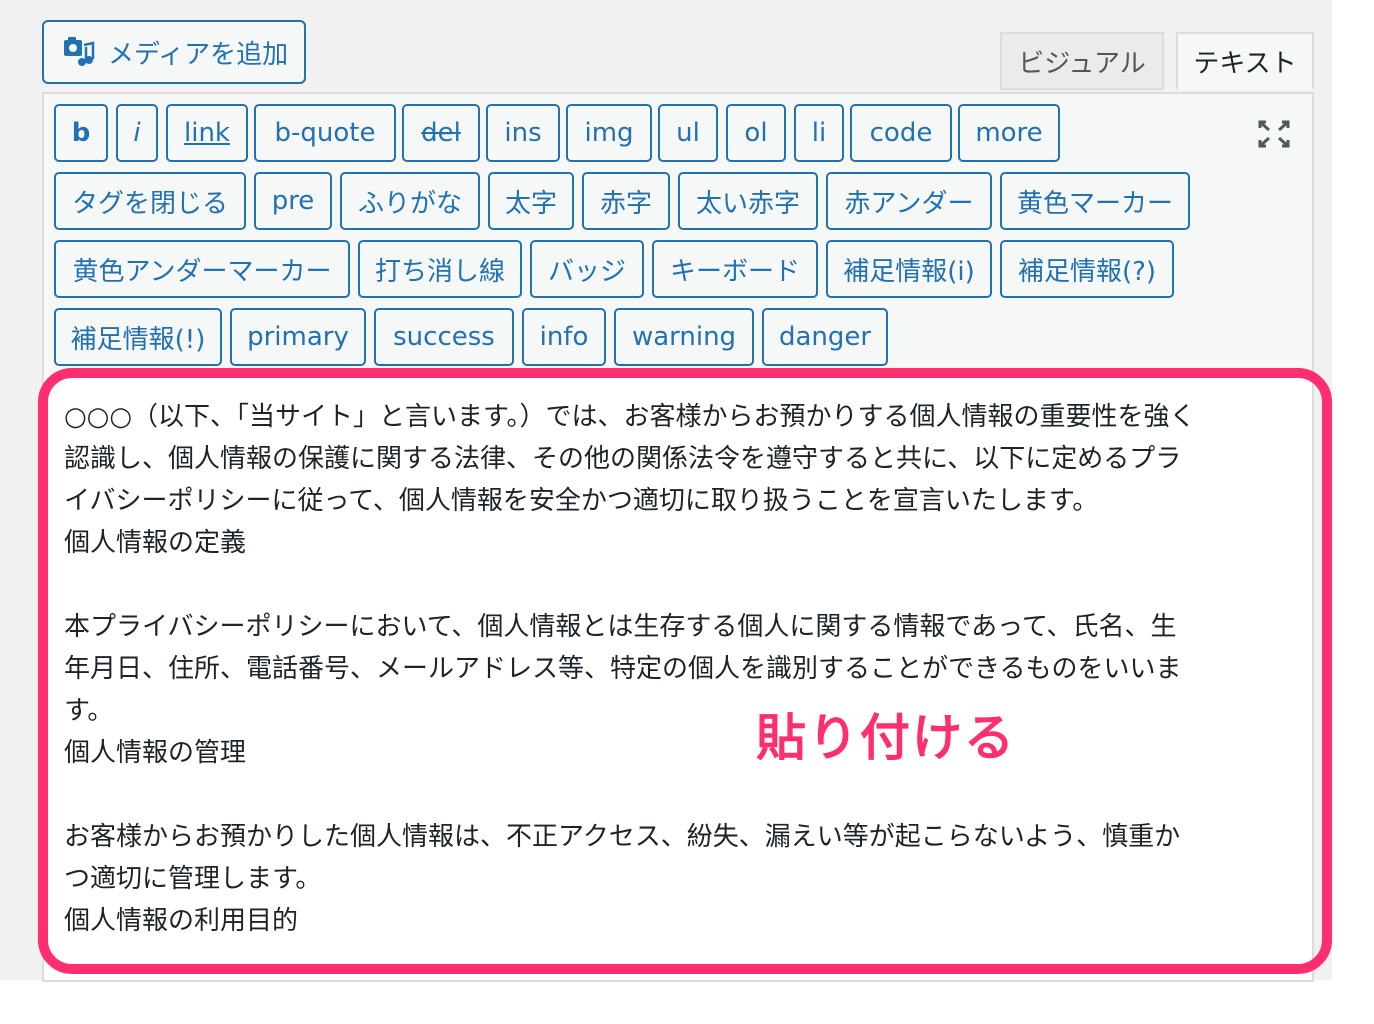  What do you see at coordinates (1274, 134) in the screenshot?
I see `fullscreen-icon` at bounding box center [1274, 134].